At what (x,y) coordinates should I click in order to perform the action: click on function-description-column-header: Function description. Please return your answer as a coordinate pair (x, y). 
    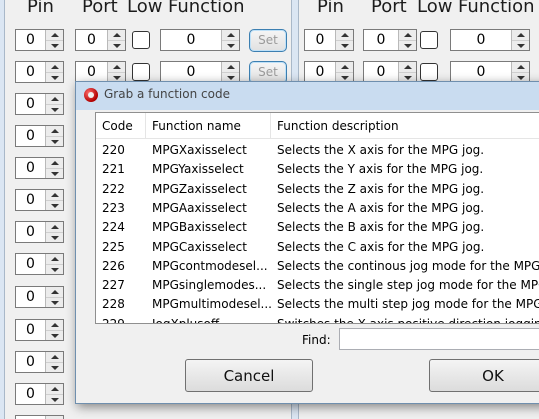
    Looking at the image, I should click on (405, 126).